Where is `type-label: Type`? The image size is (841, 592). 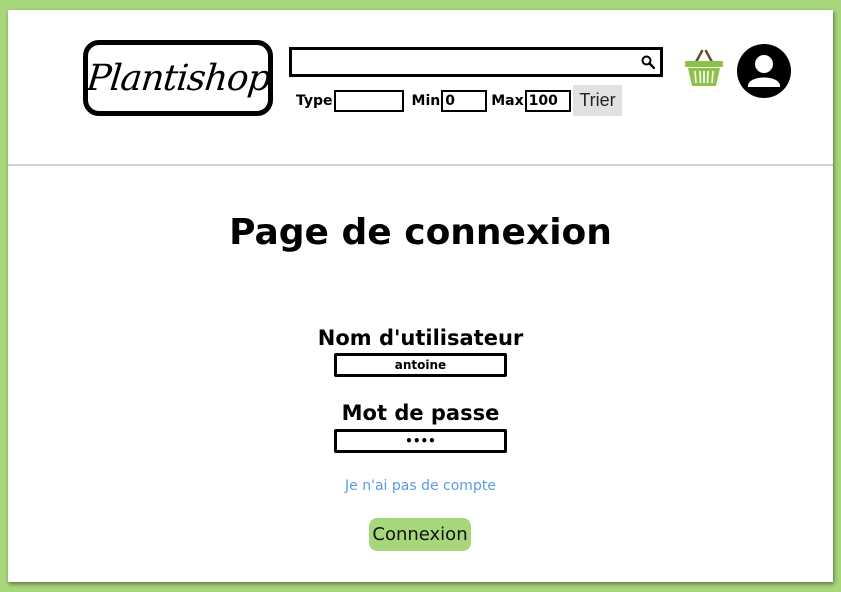 type-label: Type is located at coordinates (314, 101).